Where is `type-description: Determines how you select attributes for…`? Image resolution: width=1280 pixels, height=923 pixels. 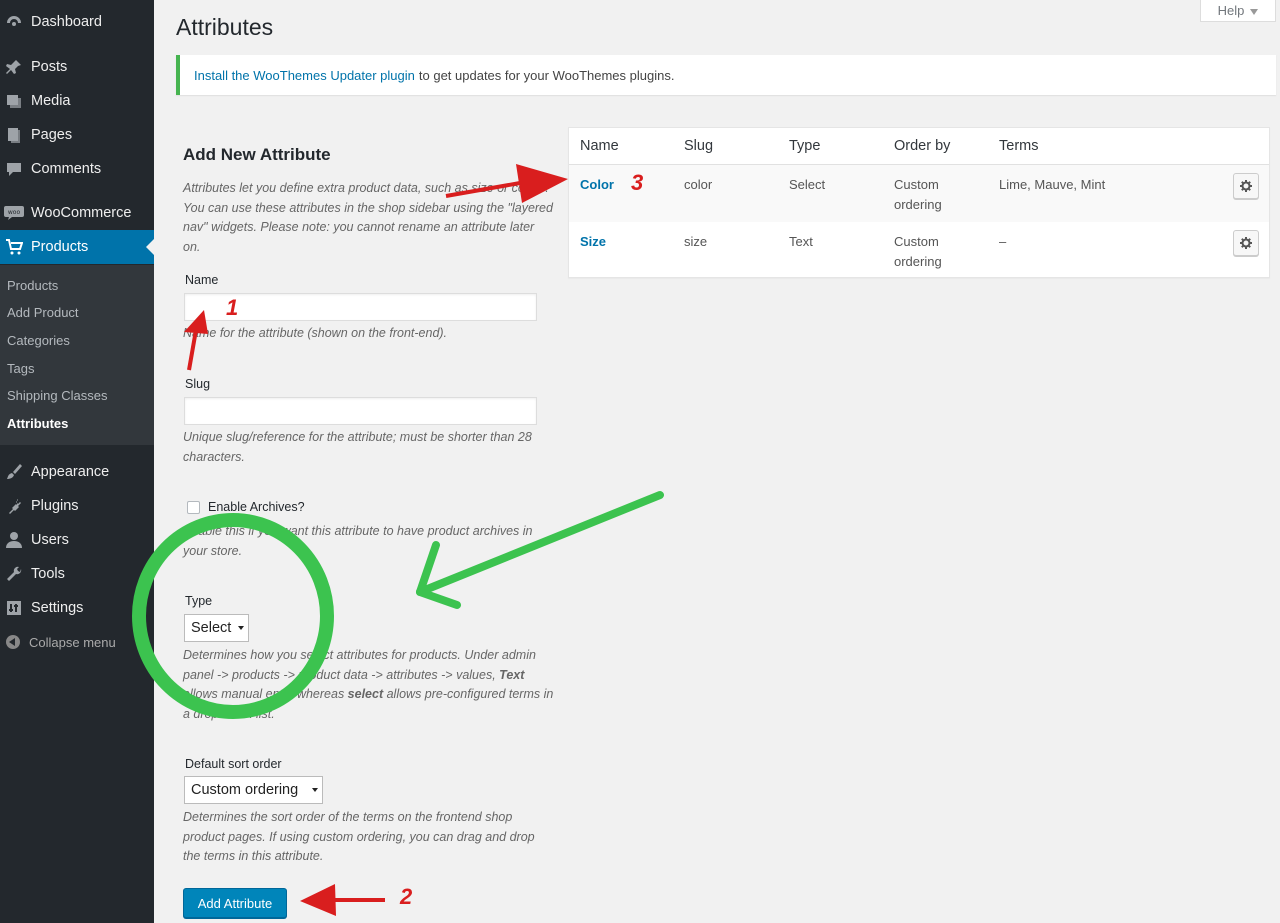
type-description: Determines how you select attributes for… is located at coordinates (368, 684).